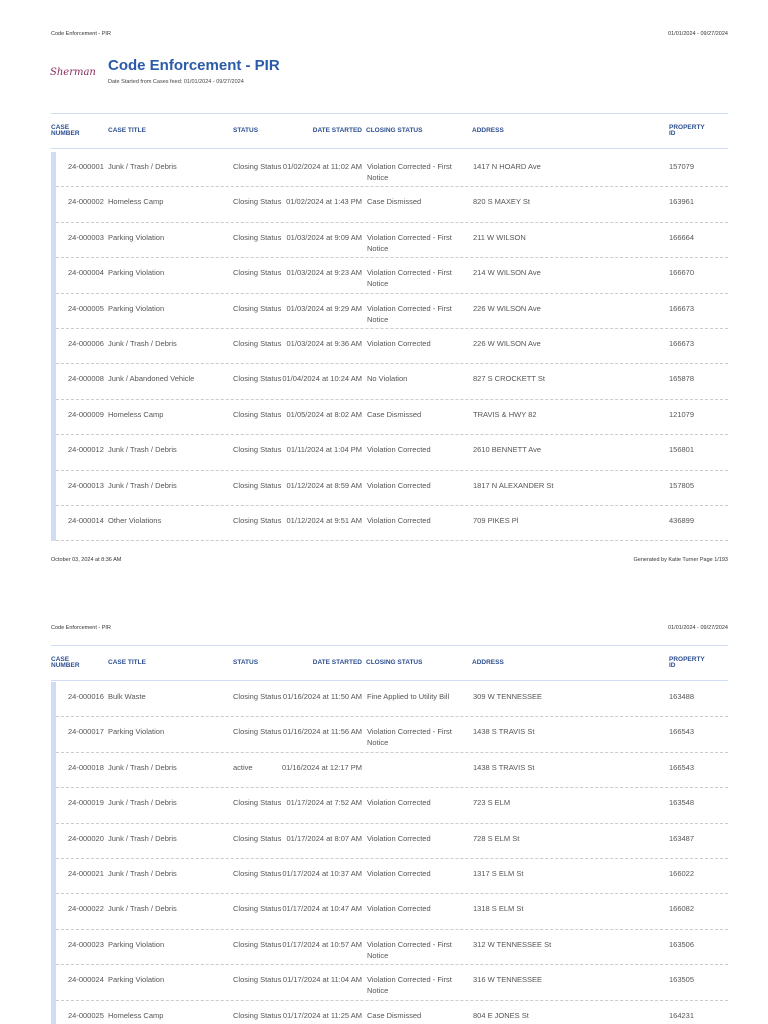 The height and width of the screenshot is (1024, 768). What do you see at coordinates (322, 1015) in the screenshot?
I see `date-started: 01/17/2024 at 11:25 AM` at bounding box center [322, 1015].